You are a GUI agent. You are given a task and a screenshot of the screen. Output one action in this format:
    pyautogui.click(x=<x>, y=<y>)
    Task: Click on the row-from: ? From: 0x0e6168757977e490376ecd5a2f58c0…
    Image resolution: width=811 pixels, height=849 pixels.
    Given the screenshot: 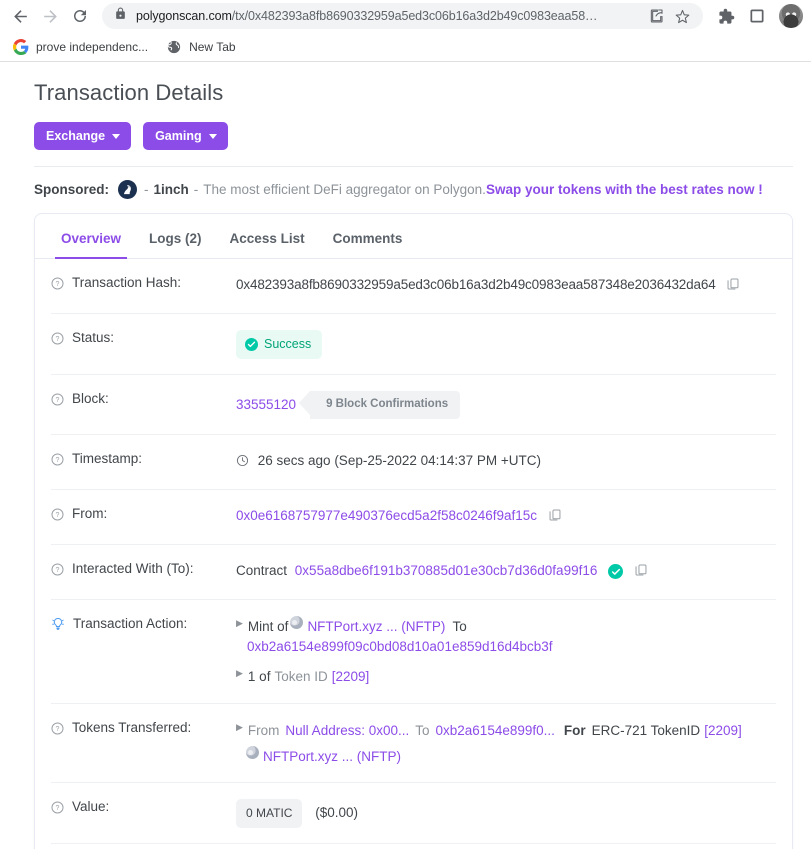 What is the action you would take?
    pyautogui.click(x=413, y=517)
    